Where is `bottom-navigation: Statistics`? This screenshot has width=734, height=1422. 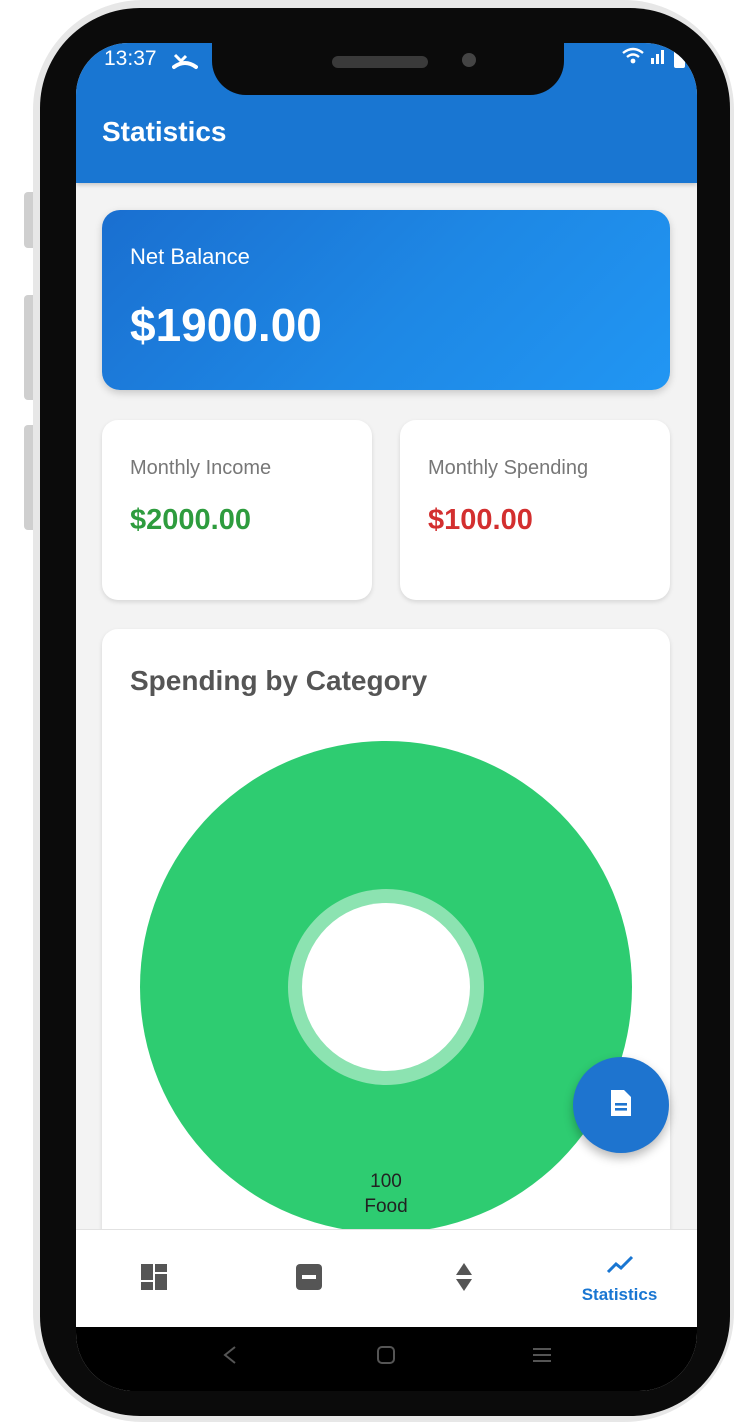 bottom-navigation: Statistics is located at coordinates (386, 1278).